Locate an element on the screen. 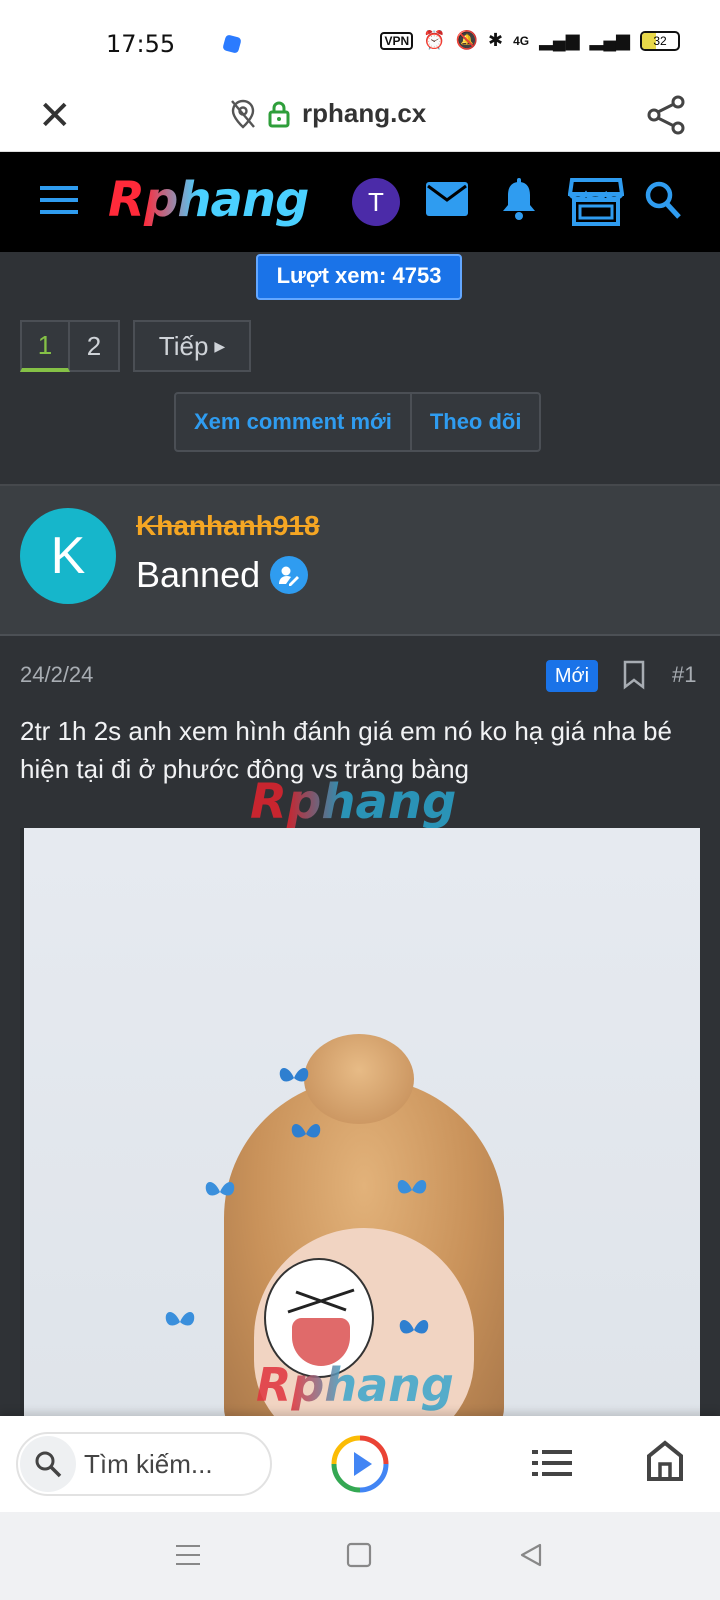 The image size is (720, 1600). account-avatar: T is located at coordinates (376, 202).